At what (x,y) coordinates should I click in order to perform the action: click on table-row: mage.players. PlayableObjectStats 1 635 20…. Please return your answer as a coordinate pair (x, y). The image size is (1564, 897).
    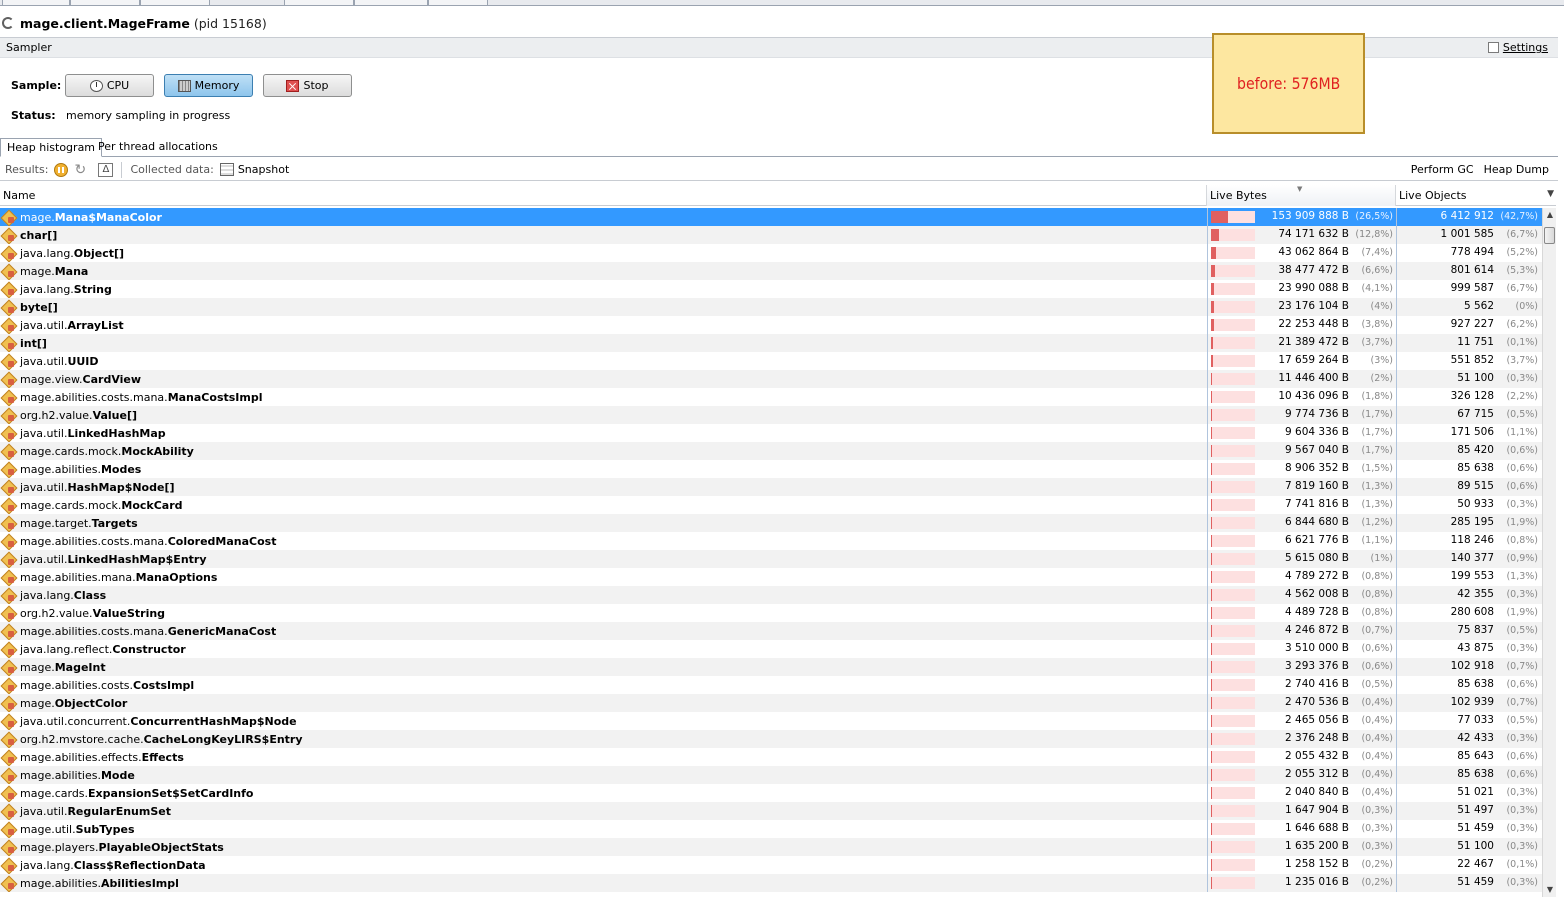
    Looking at the image, I should click on (771, 847).